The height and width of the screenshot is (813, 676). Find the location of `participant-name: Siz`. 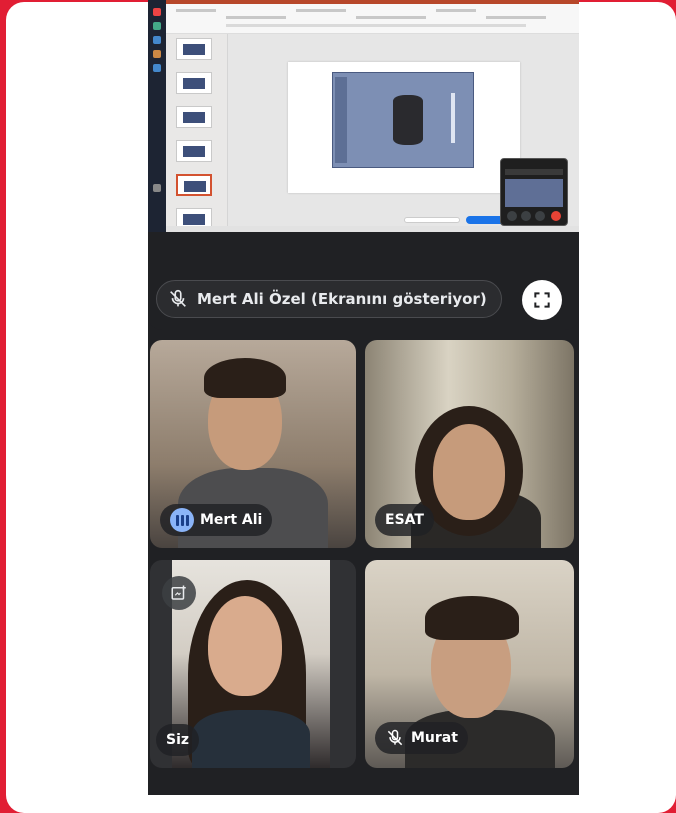

participant-name: Siz is located at coordinates (178, 740).